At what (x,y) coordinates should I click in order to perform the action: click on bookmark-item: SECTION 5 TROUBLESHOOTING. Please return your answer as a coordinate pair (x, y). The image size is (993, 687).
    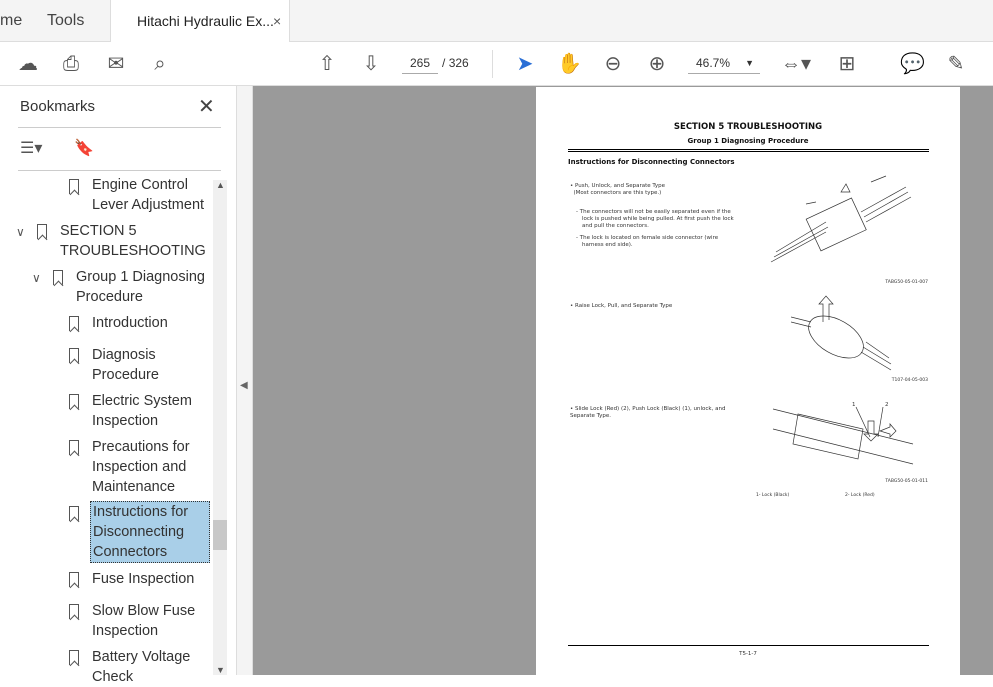
    Looking at the image, I should click on (133, 241).